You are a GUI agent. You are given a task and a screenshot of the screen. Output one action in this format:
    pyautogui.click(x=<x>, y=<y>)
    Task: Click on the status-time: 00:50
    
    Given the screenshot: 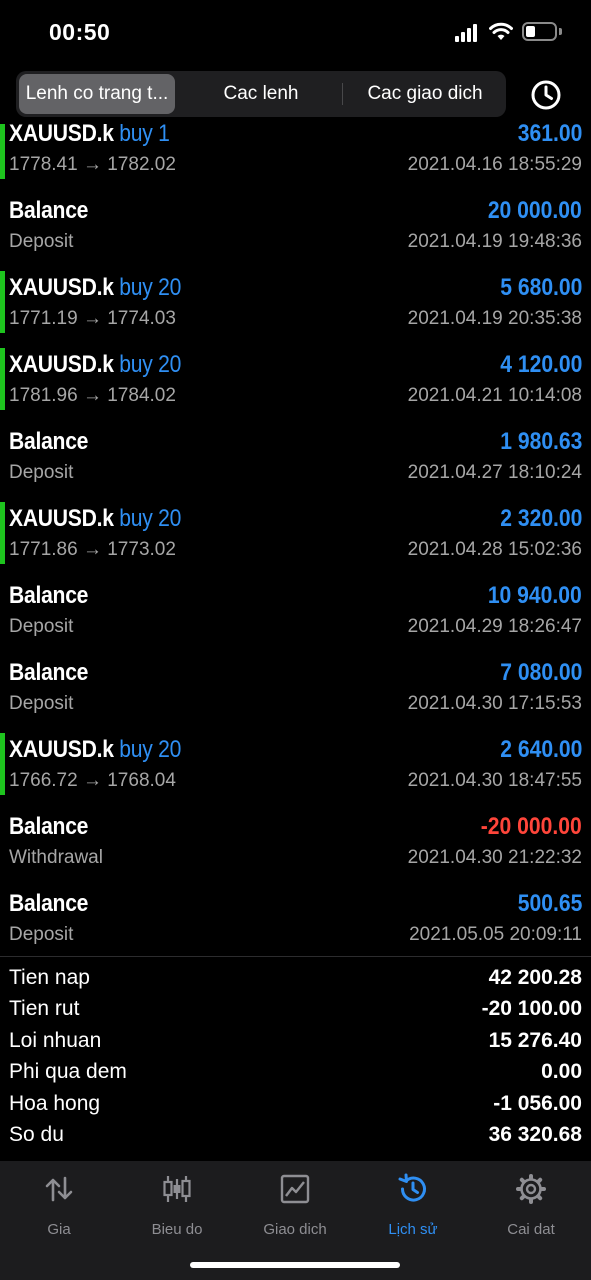 What is the action you would take?
    pyautogui.click(x=80, y=32)
    